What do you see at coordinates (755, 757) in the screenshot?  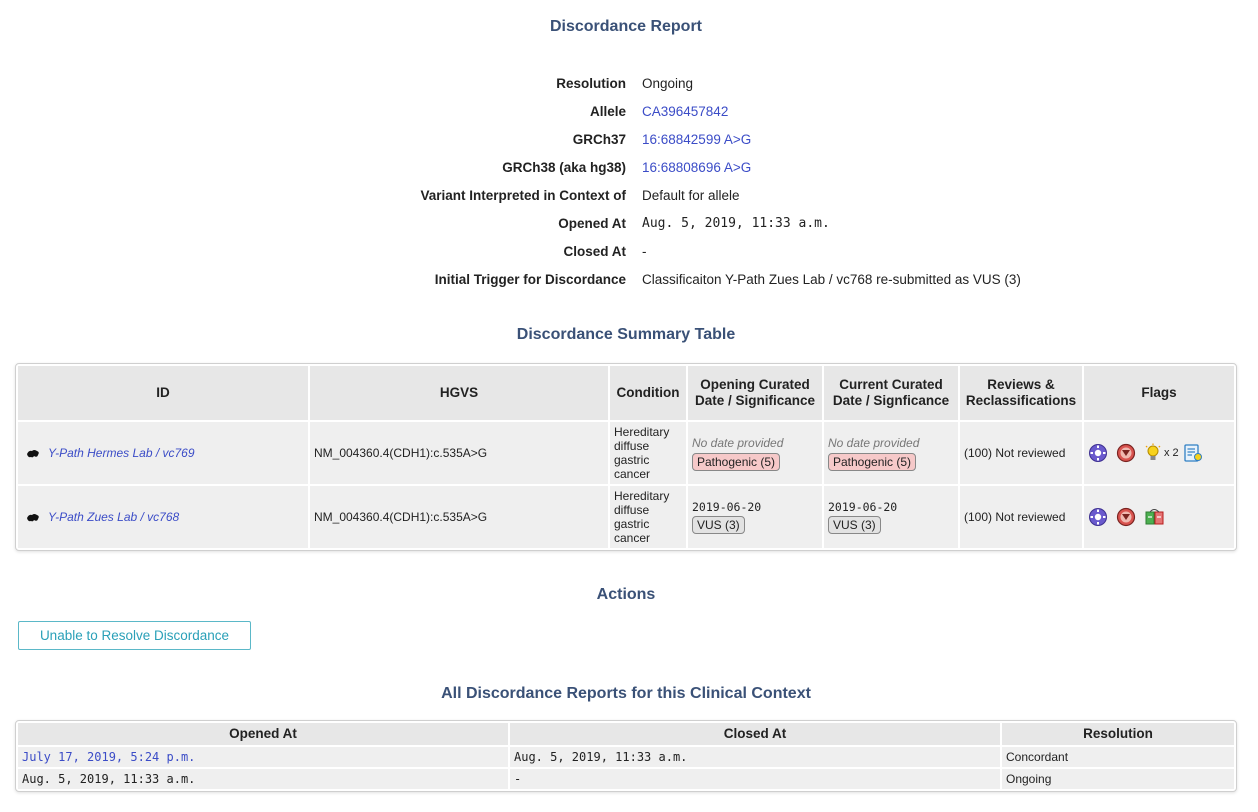 I see `closed-cell: Aug. 5, 2019, 11:33 a.m.` at bounding box center [755, 757].